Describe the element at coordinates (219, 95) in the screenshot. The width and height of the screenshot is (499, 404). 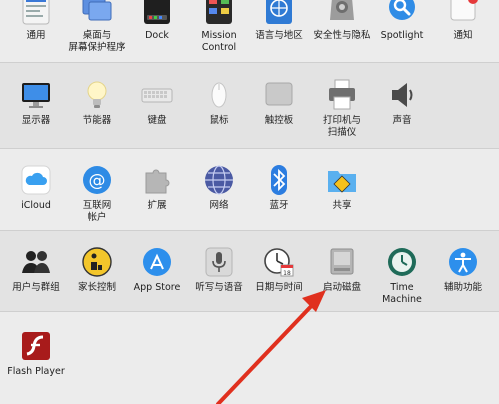
I see `mouse-icon` at that location.